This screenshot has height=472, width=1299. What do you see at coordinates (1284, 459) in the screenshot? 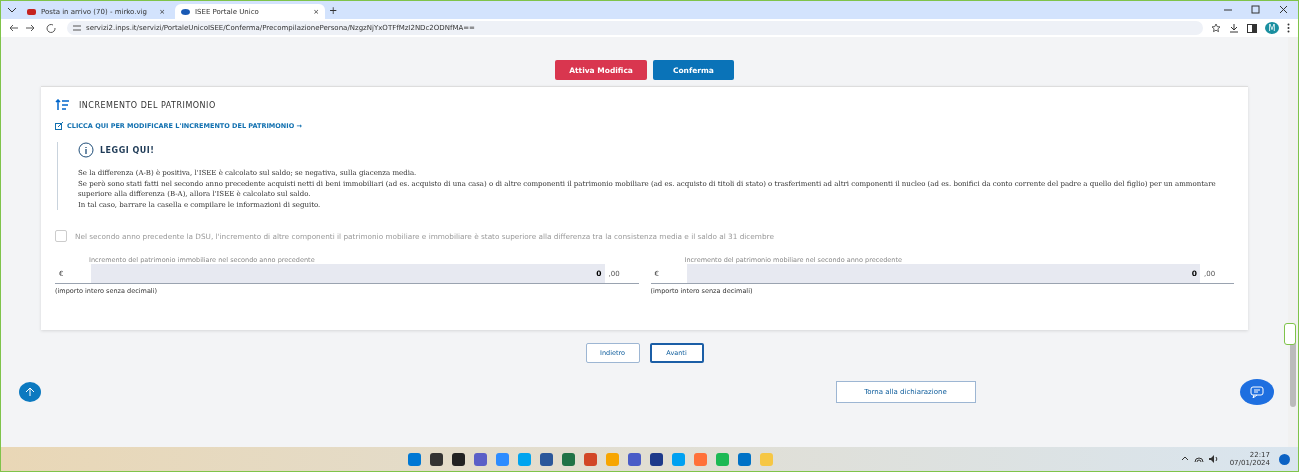
I see `notification-icon` at bounding box center [1284, 459].